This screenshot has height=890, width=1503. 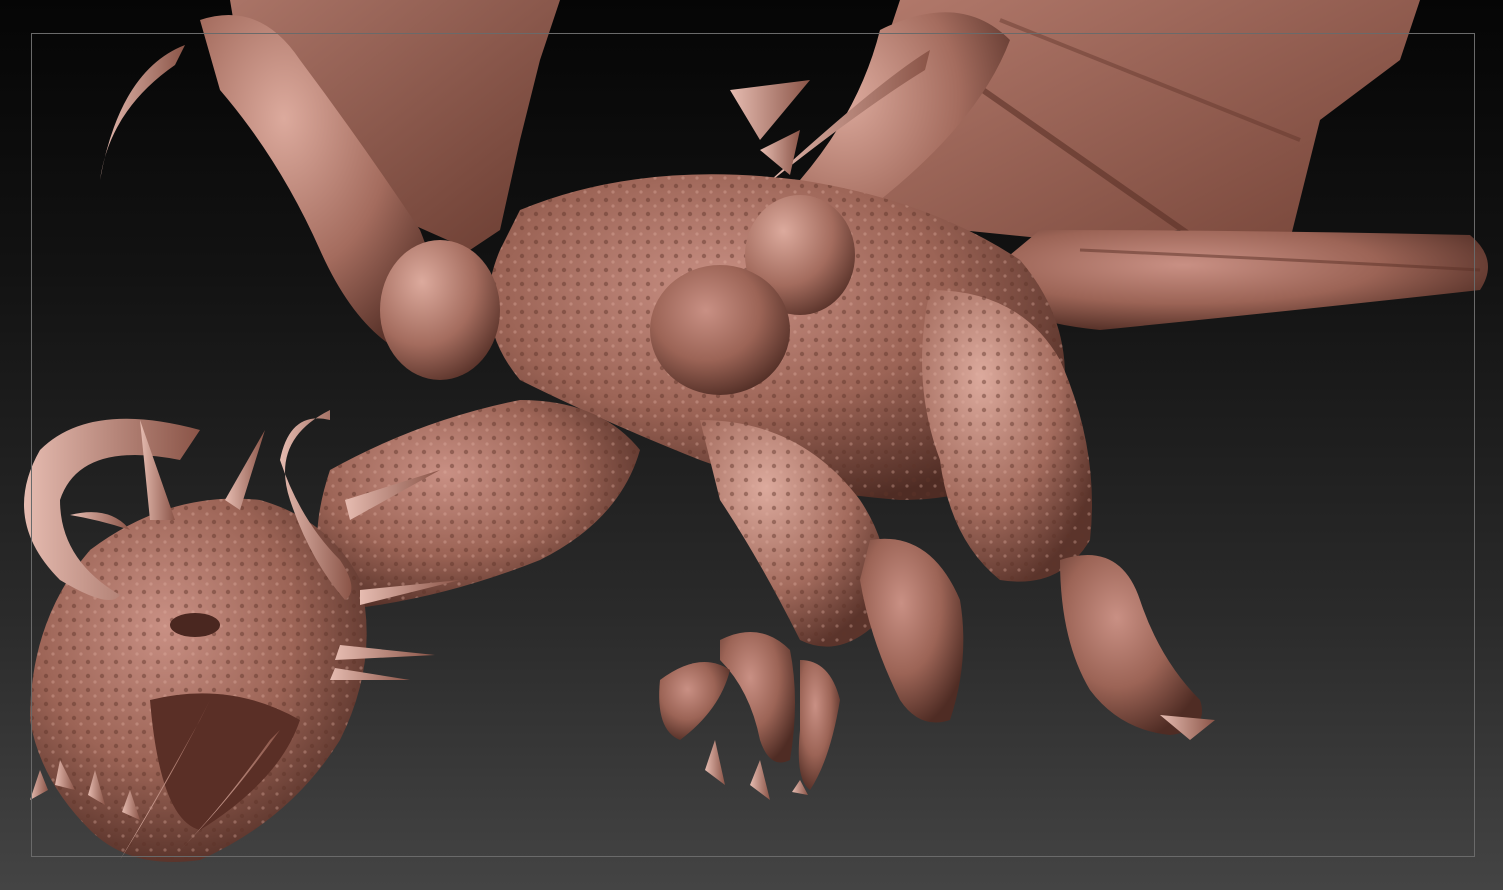 What do you see at coordinates (912, 630) in the screenshot?
I see `middle-leg` at bounding box center [912, 630].